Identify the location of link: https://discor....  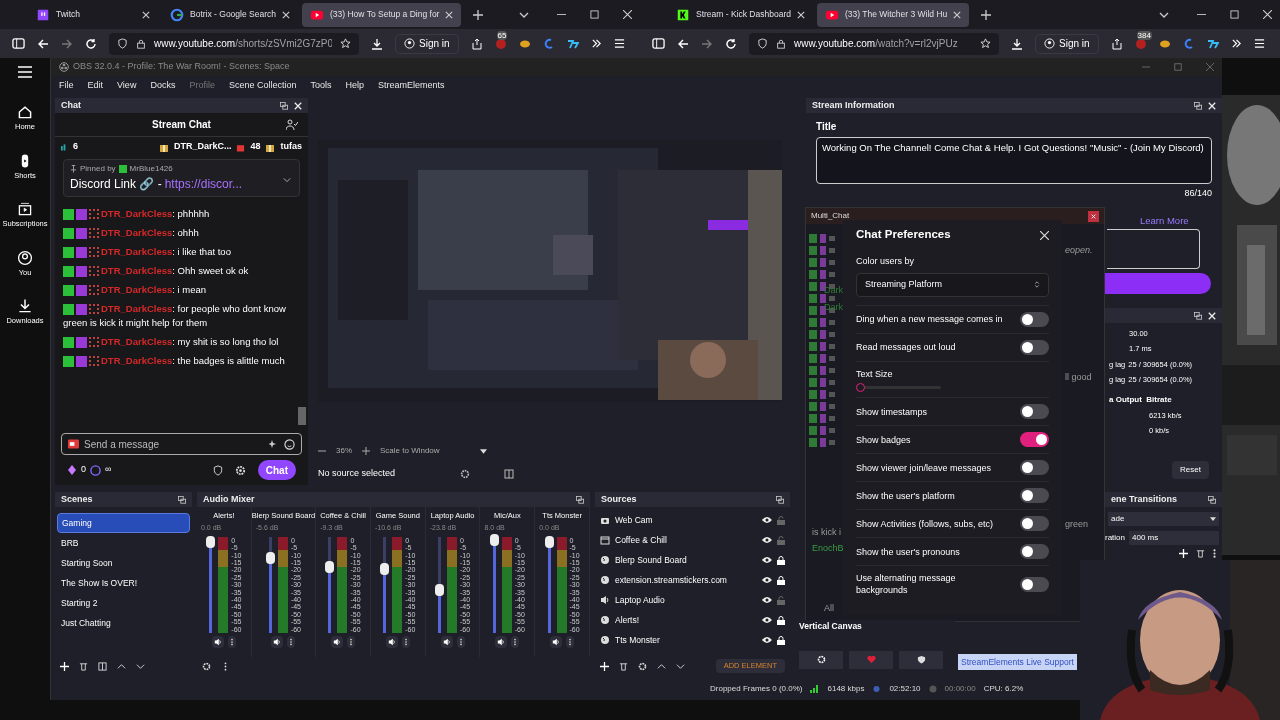
(203, 184).